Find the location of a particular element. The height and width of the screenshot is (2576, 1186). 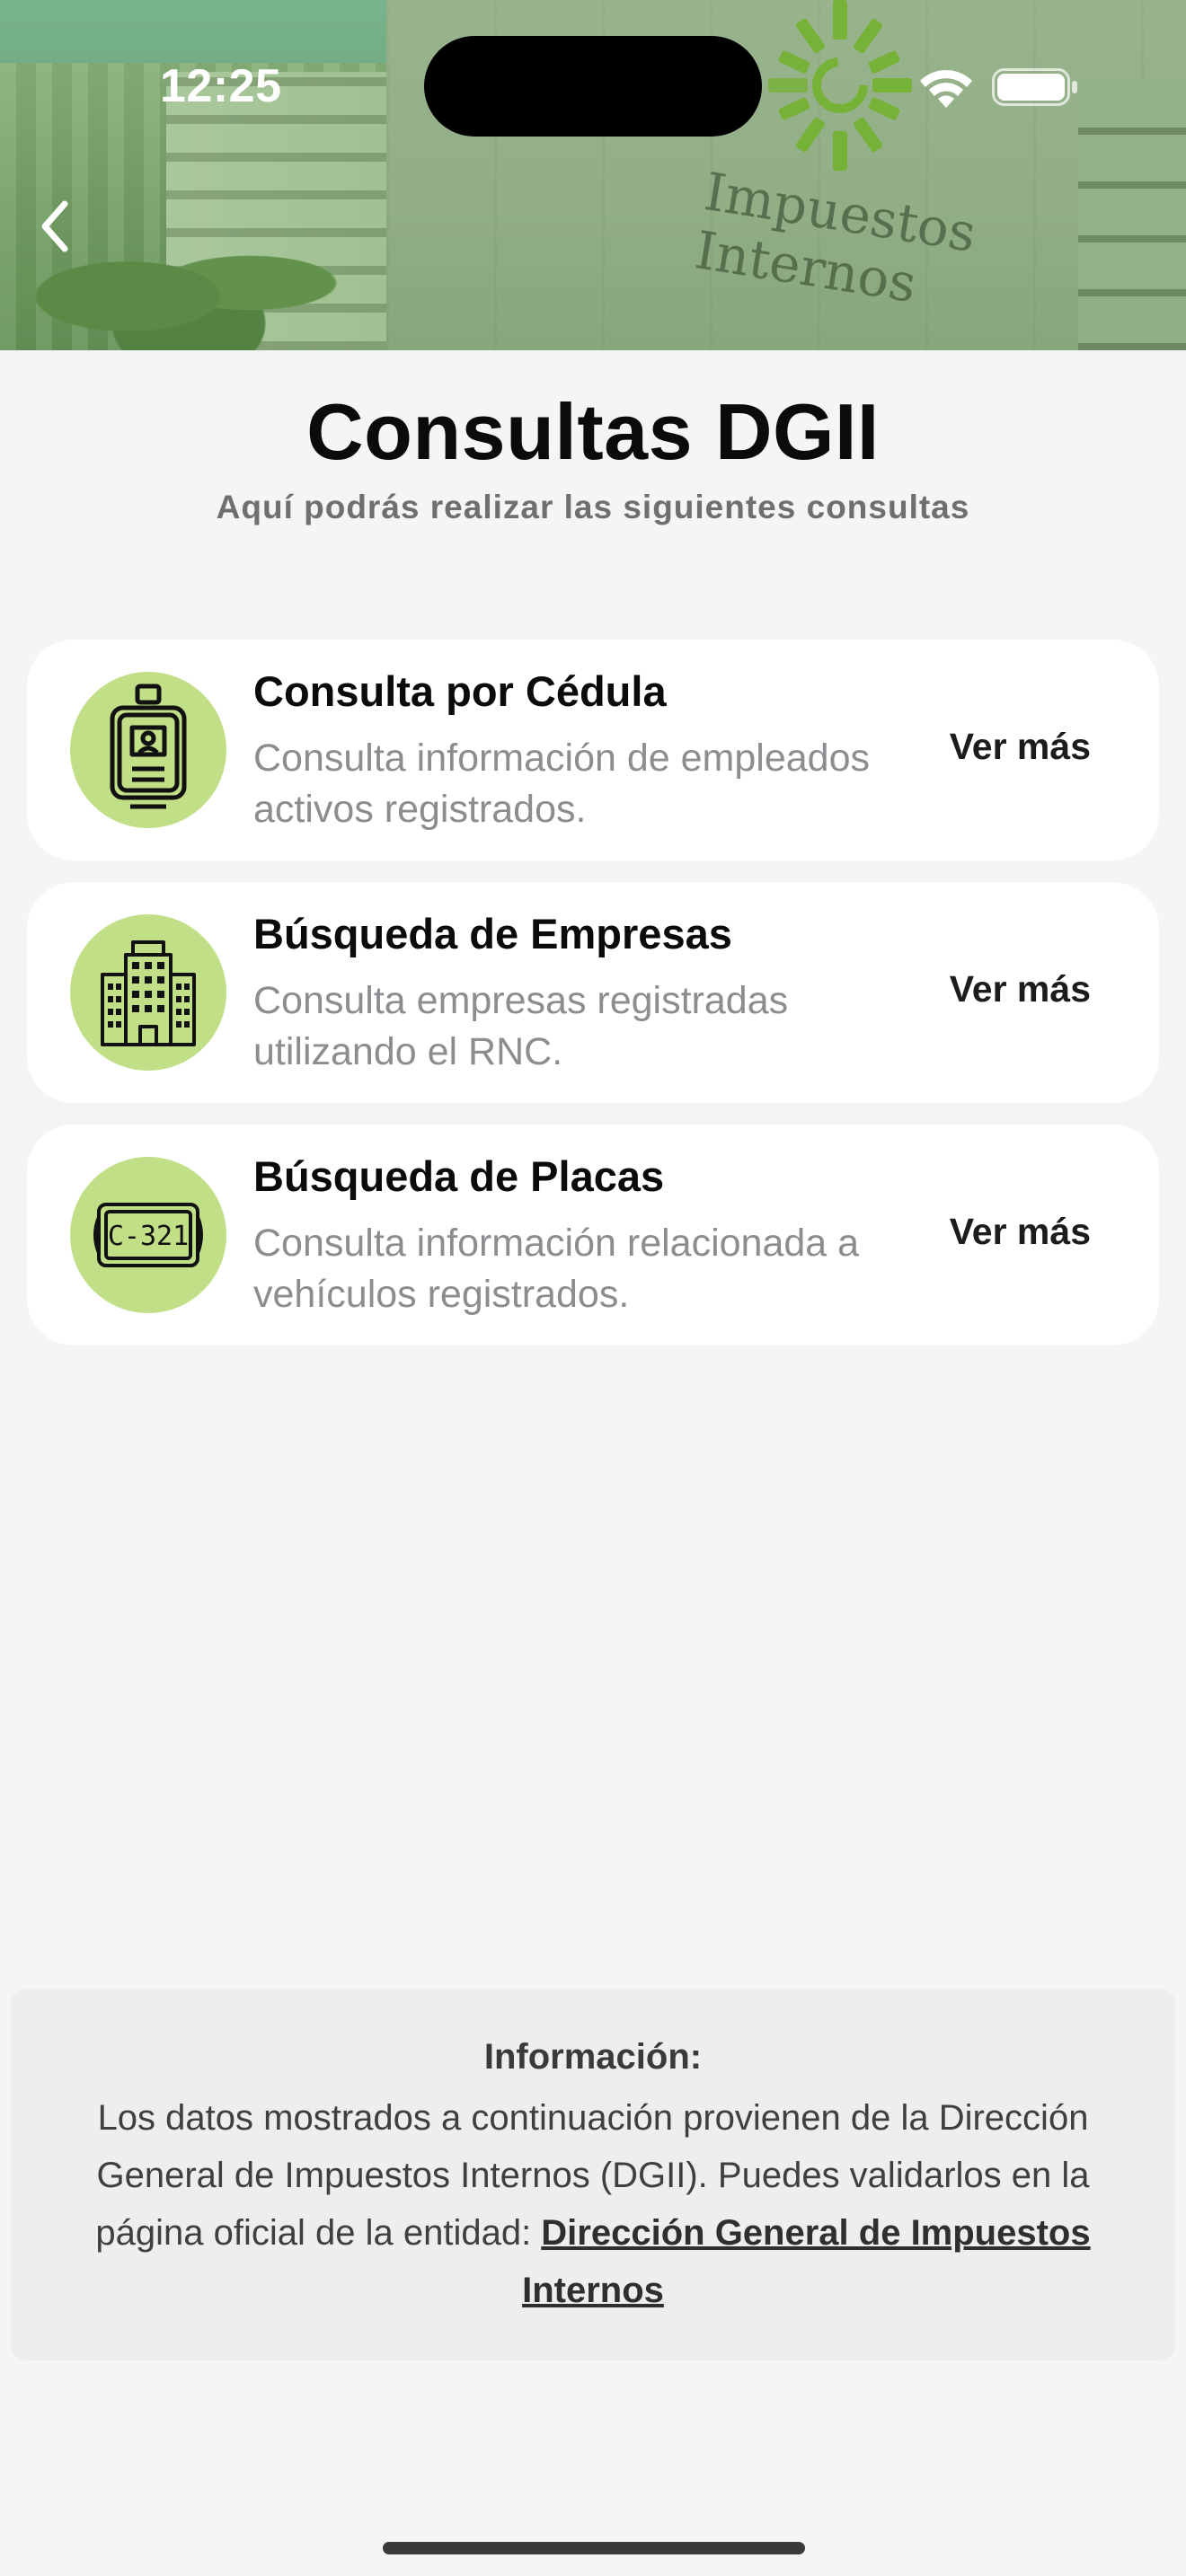

status-bar-time: 12:25 is located at coordinates (221, 86).